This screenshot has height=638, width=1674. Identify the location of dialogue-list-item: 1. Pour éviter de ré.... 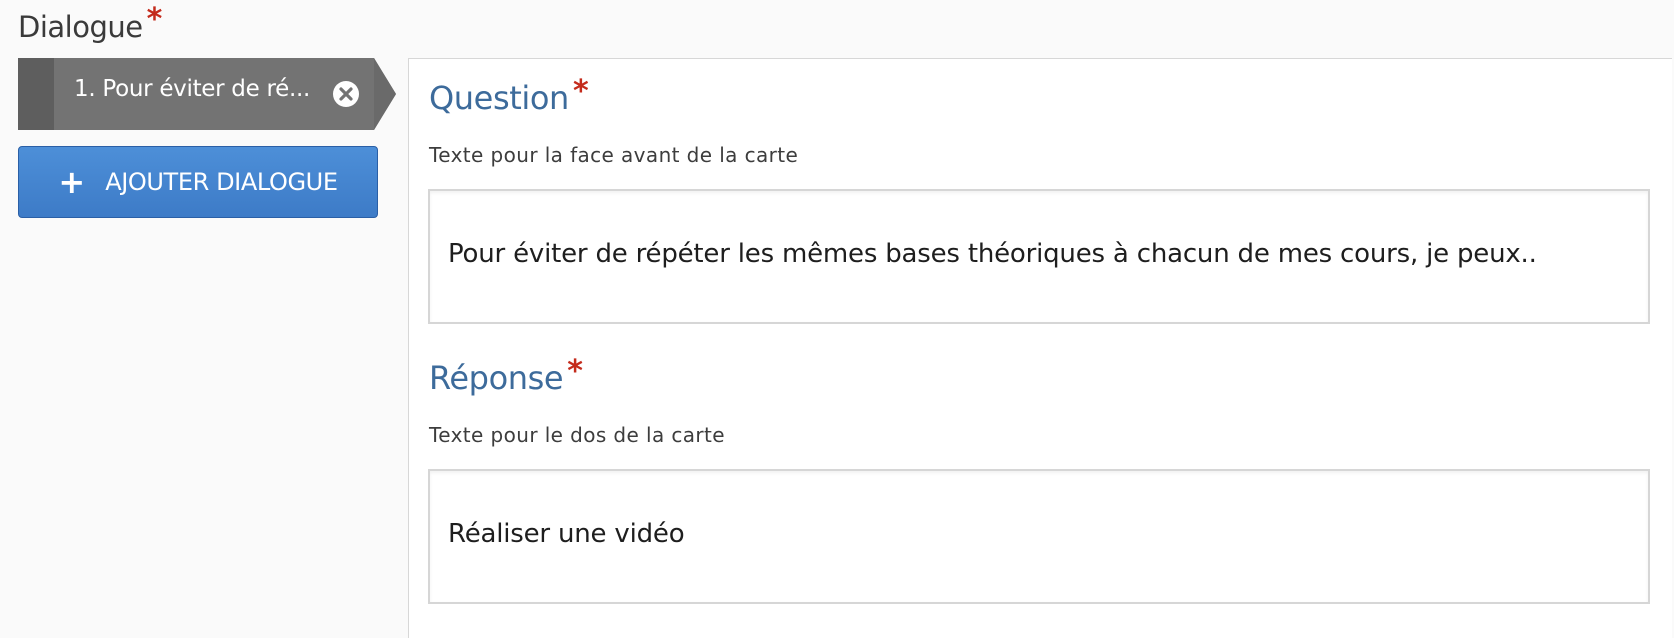
(208, 94).